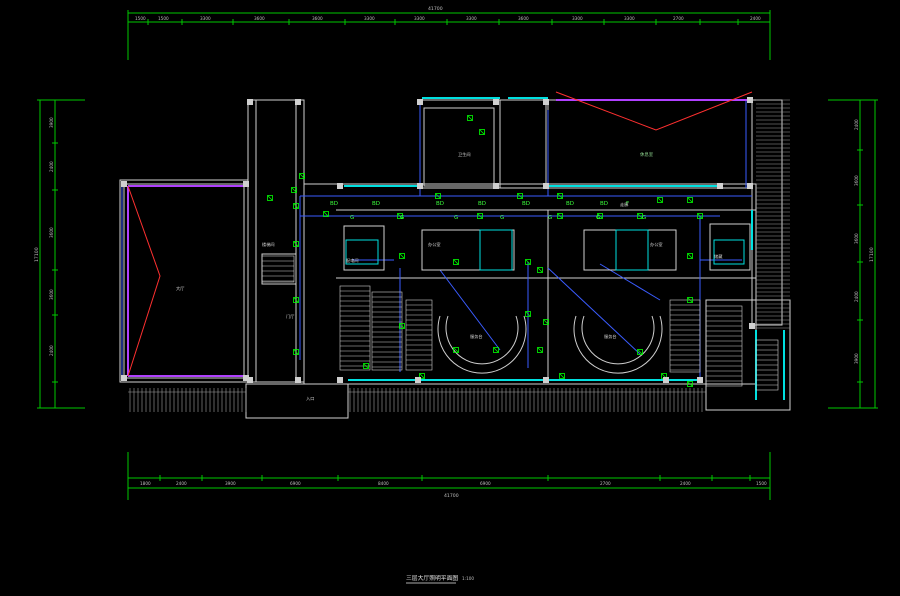  What do you see at coordinates (647, 154) in the screenshot?
I see `label-rest-room: 休息室` at bounding box center [647, 154].